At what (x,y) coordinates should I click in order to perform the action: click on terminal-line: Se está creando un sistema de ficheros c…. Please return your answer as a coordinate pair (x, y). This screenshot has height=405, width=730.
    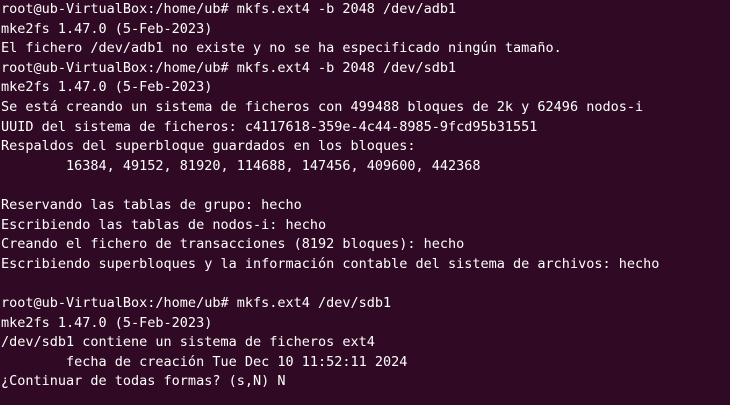
    Looking at the image, I should click on (322, 106).